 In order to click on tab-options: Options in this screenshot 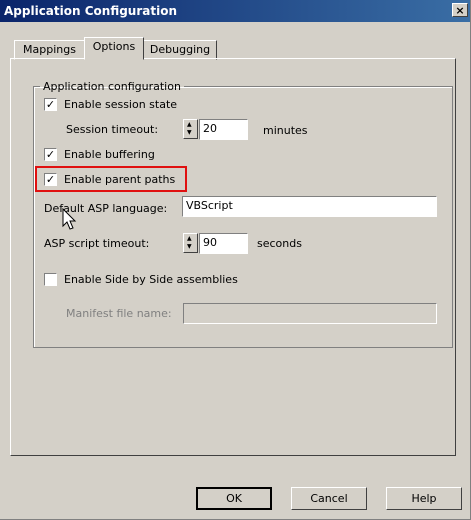, I will do `click(114, 48)`.